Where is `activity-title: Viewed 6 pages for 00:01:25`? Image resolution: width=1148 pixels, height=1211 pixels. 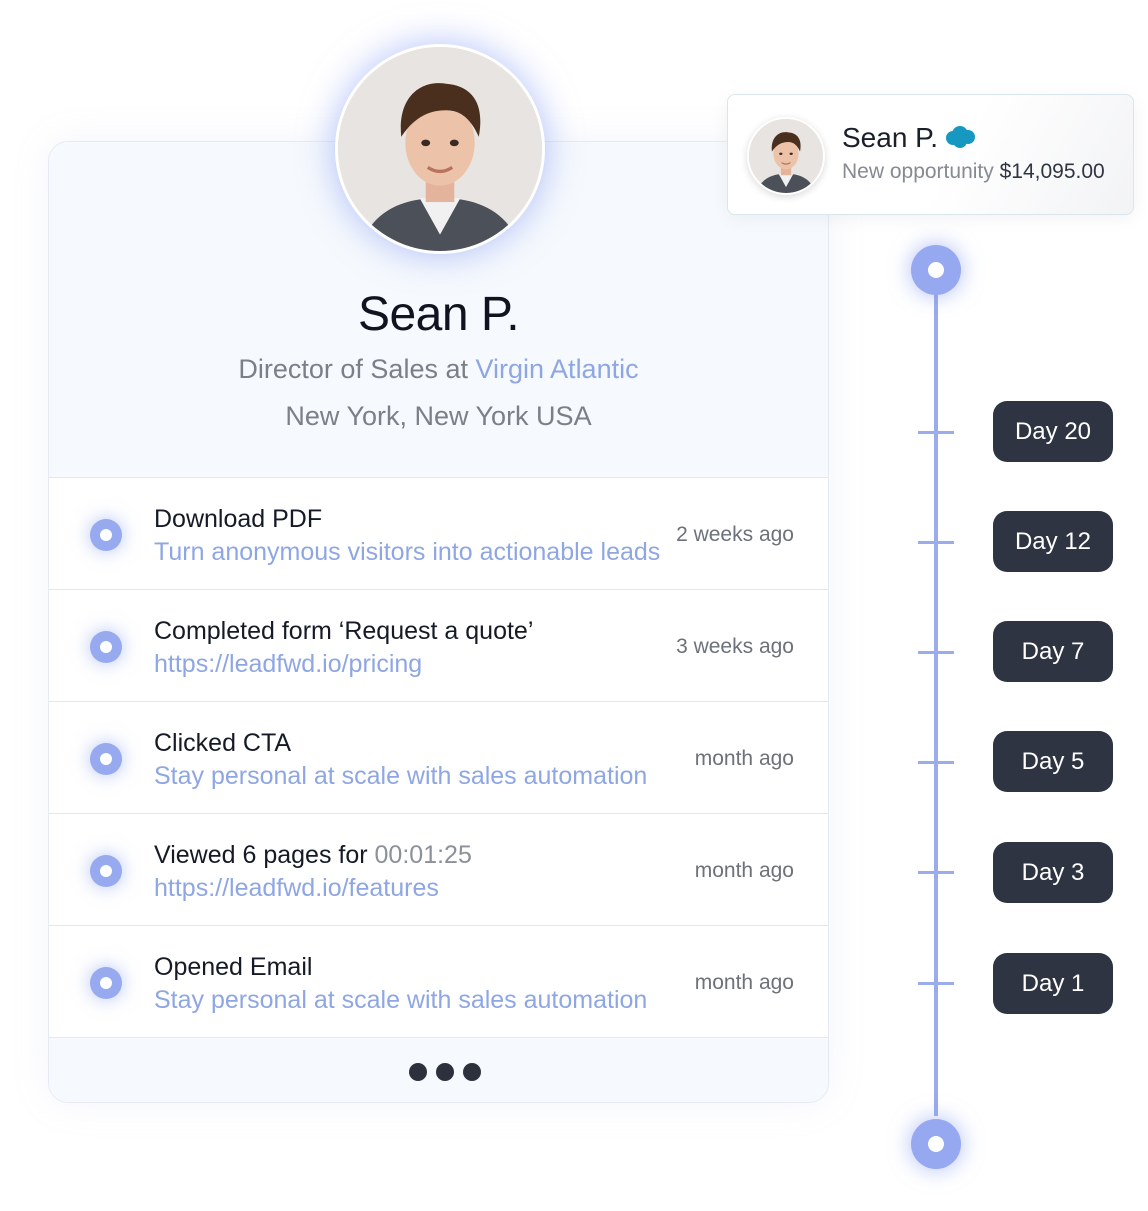
activity-title: Viewed 6 pages for 00:01:25 is located at coordinates (313, 855).